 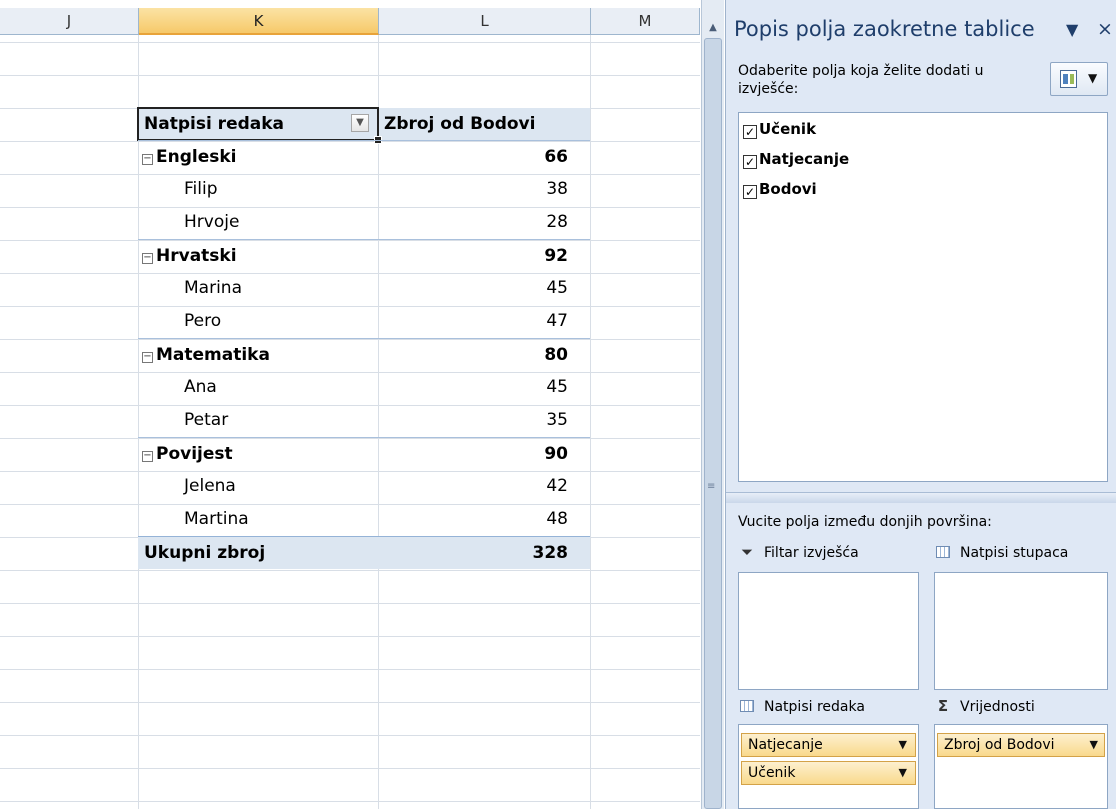 I want to click on field-layout-icon, so click(x=1068, y=79).